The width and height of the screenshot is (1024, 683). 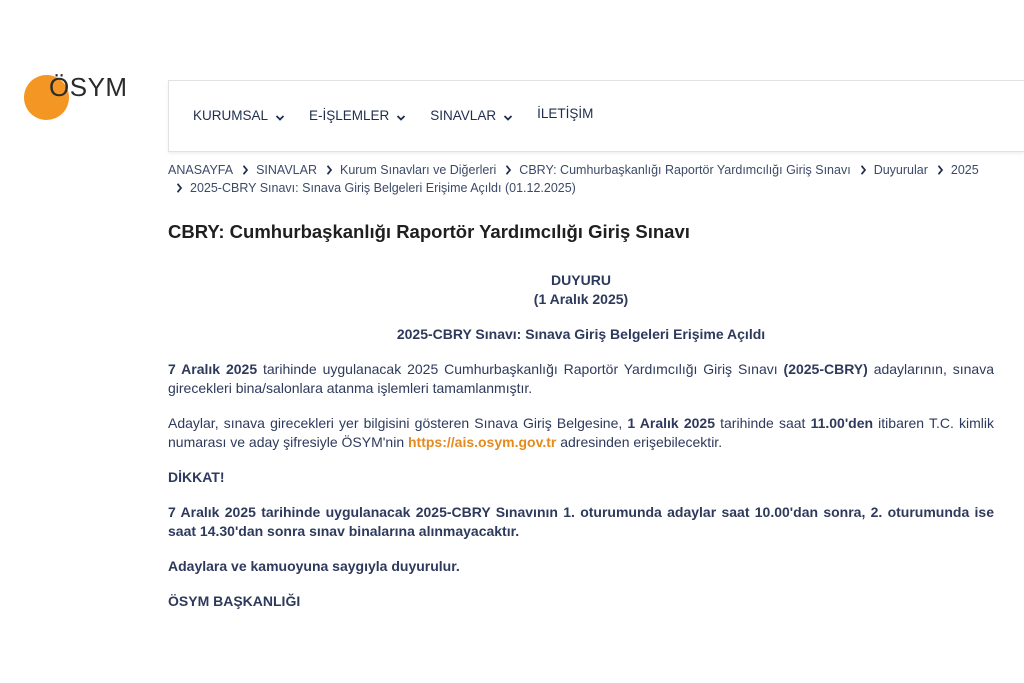 What do you see at coordinates (639, 442) in the screenshot?
I see `paragraph-text: adresinden erişebilecektir.` at bounding box center [639, 442].